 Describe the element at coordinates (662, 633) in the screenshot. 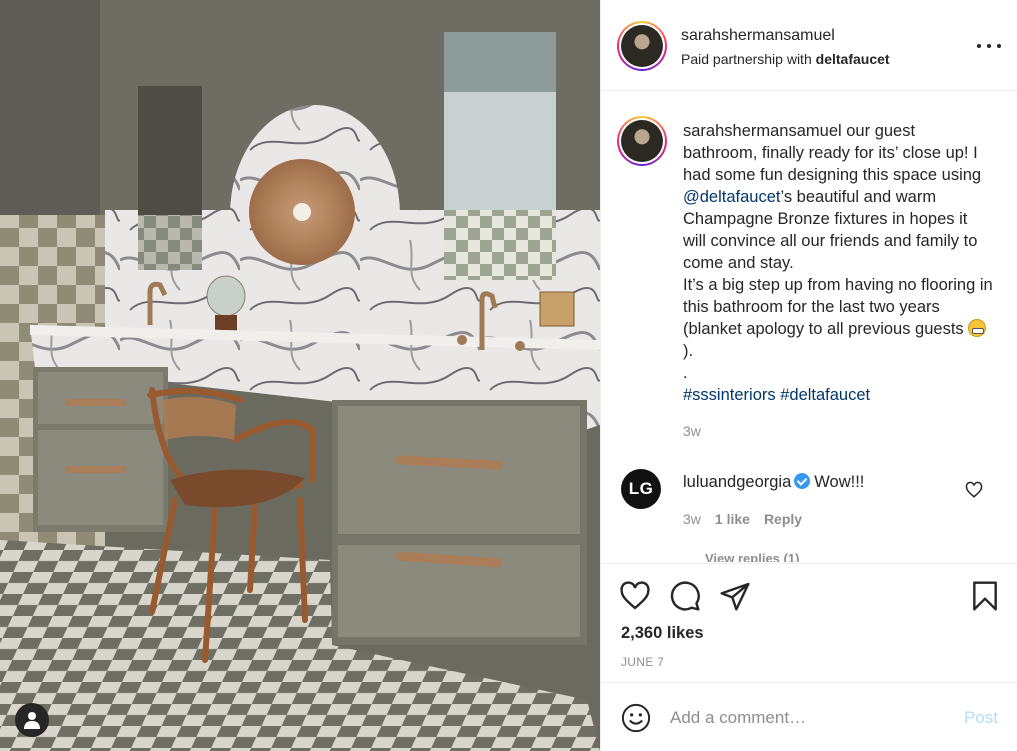

I see `likes-count: 2,360 likes` at that location.